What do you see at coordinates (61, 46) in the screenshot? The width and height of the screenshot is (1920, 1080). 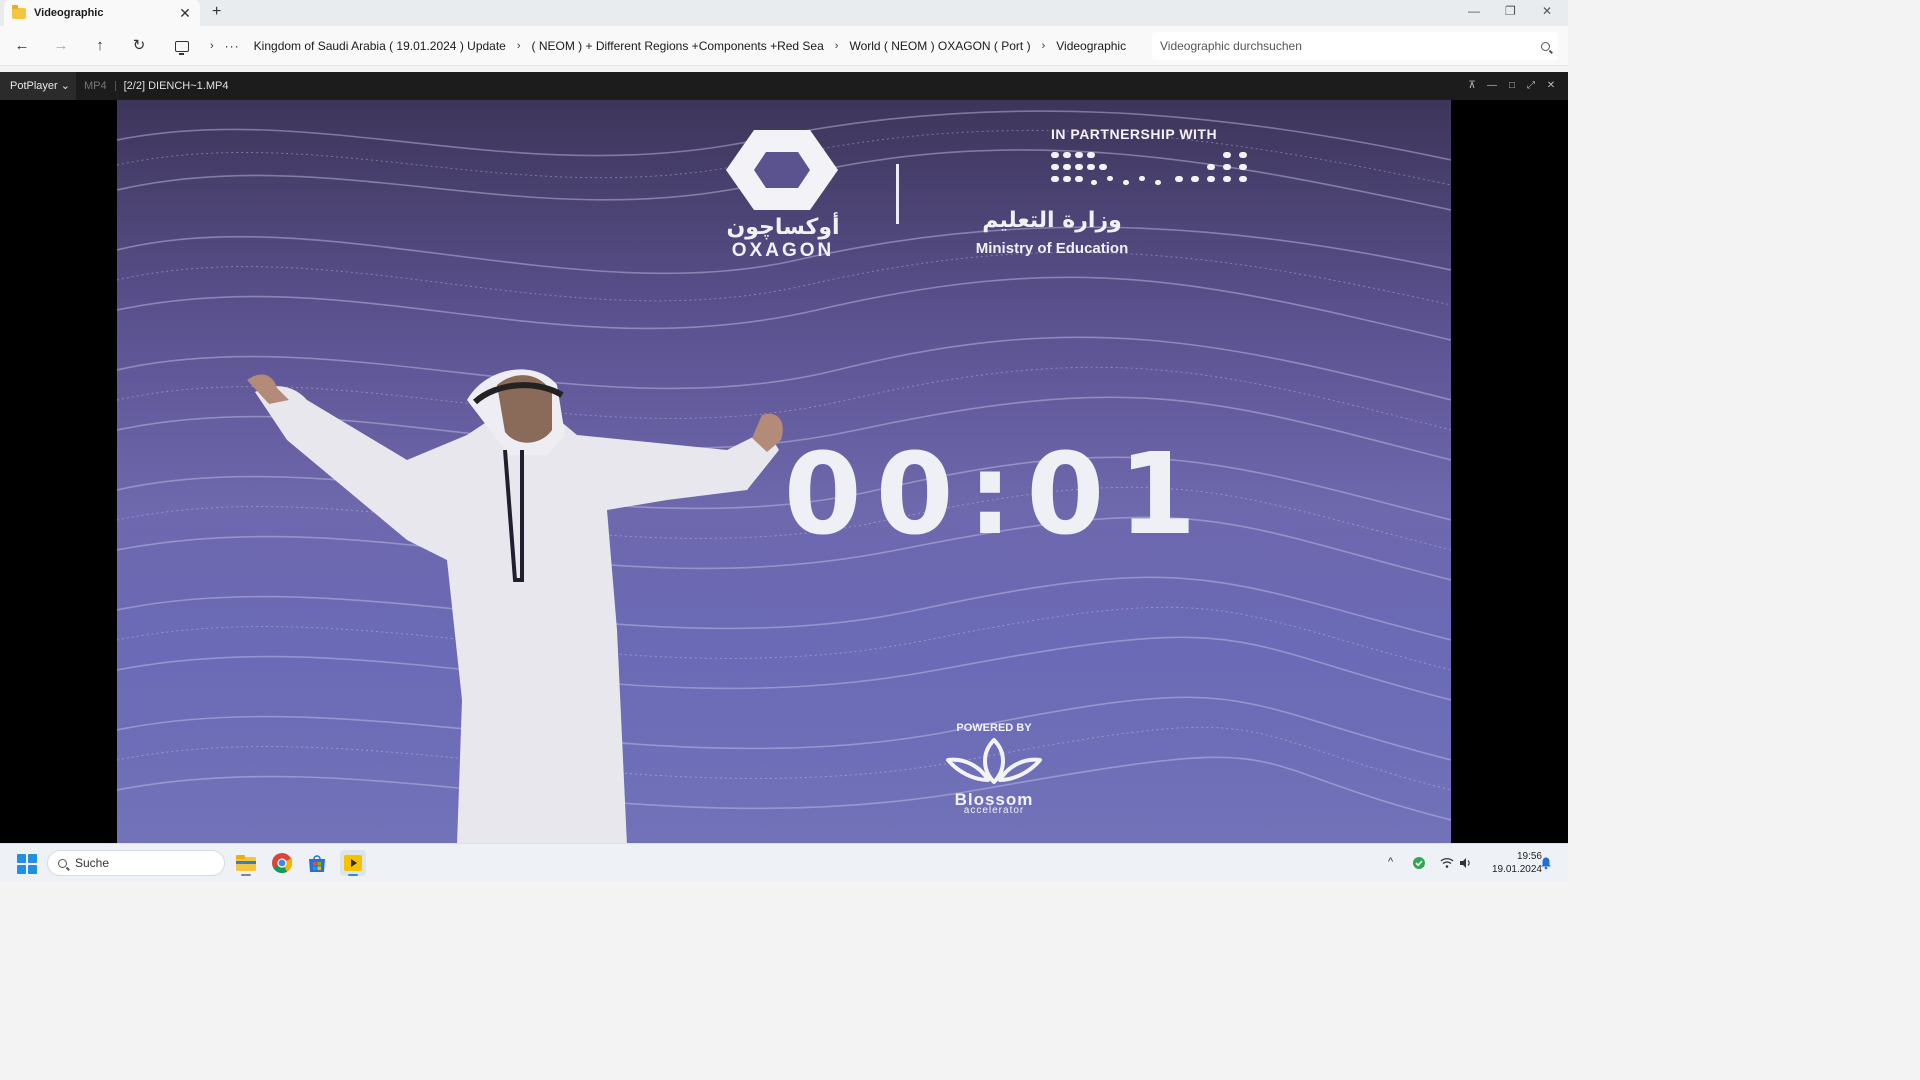 I see `forward-button: →` at bounding box center [61, 46].